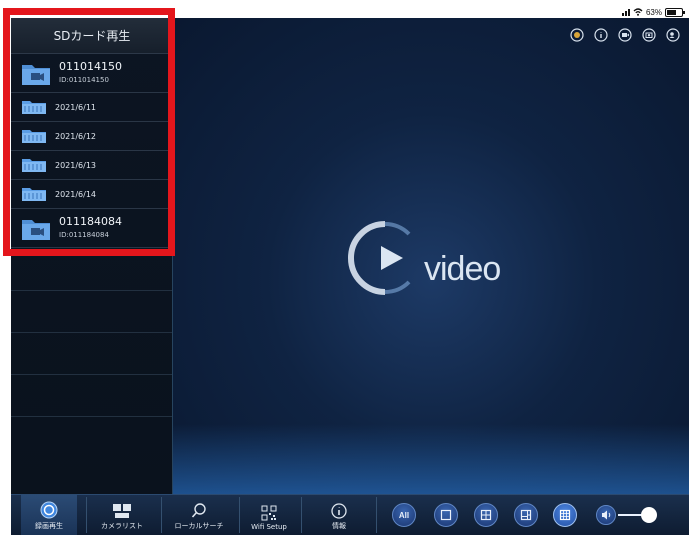 The width and height of the screenshot is (689, 535). What do you see at coordinates (84, 80) in the screenshot?
I see `device-id: ID:011014150` at bounding box center [84, 80].